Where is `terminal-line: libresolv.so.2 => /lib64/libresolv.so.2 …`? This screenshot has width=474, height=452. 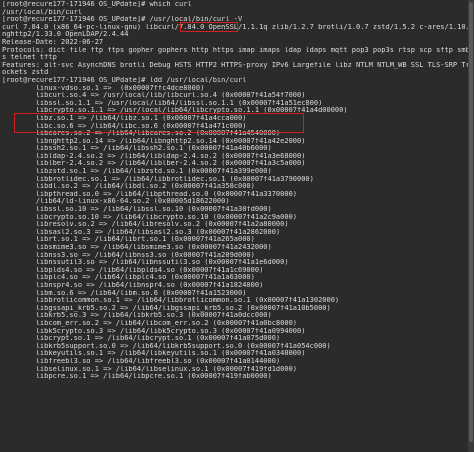 terminal-line: libresolv.so.2 => /lib64/libresolv.so.2 … is located at coordinates (145, 225).